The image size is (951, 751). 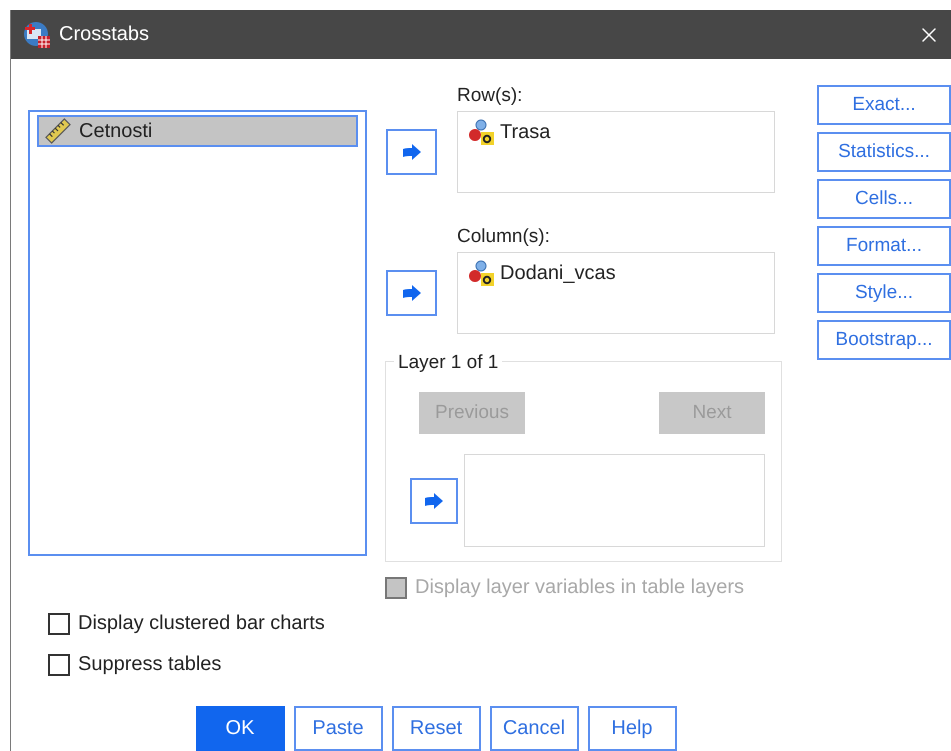 I want to click on variable-item: Cetnosti, so click(x=197, y=131).